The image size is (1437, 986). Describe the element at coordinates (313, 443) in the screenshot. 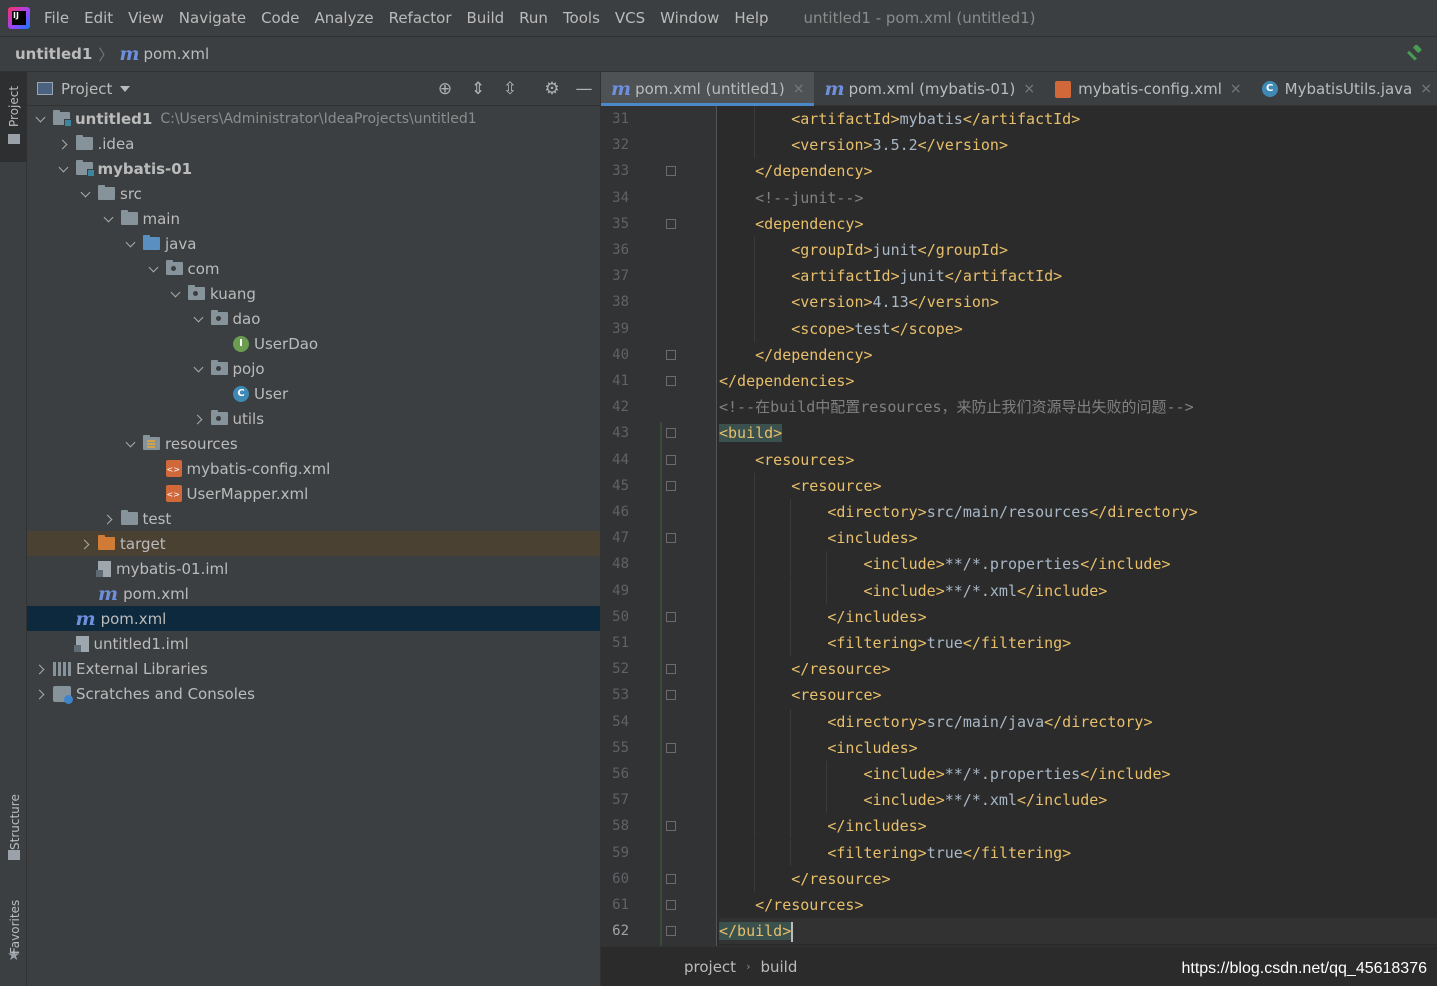

I see `tree-item: resources` at that location.